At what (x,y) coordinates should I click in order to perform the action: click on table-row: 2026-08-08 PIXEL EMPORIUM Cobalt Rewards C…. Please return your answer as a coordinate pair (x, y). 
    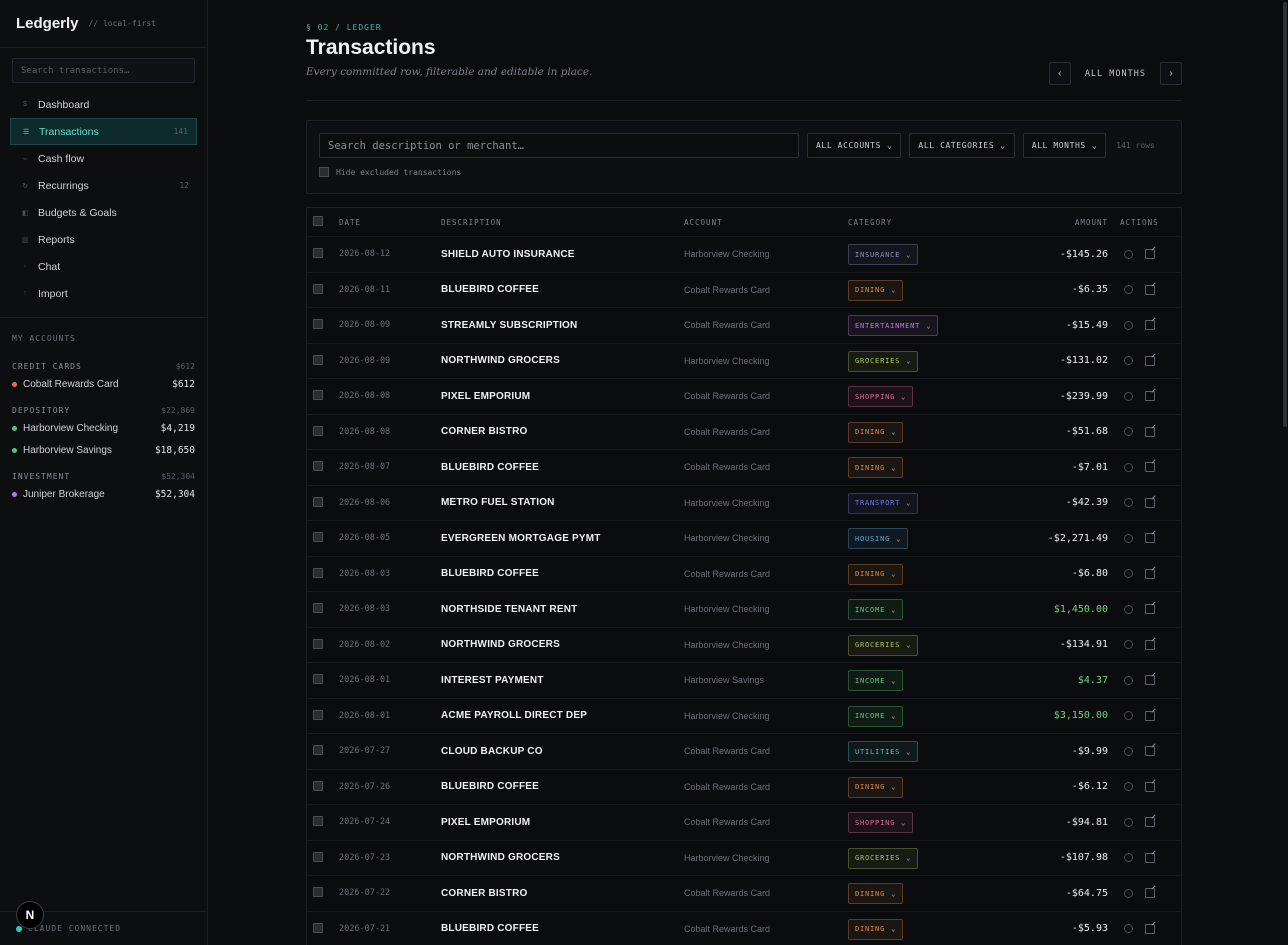
    Looking at the image, I should click on (744, 397).